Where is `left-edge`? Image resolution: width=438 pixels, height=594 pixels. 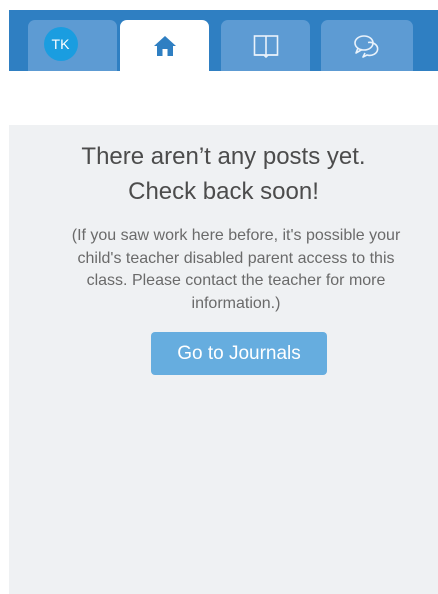 left-edge is located at coordinates (4, 297).